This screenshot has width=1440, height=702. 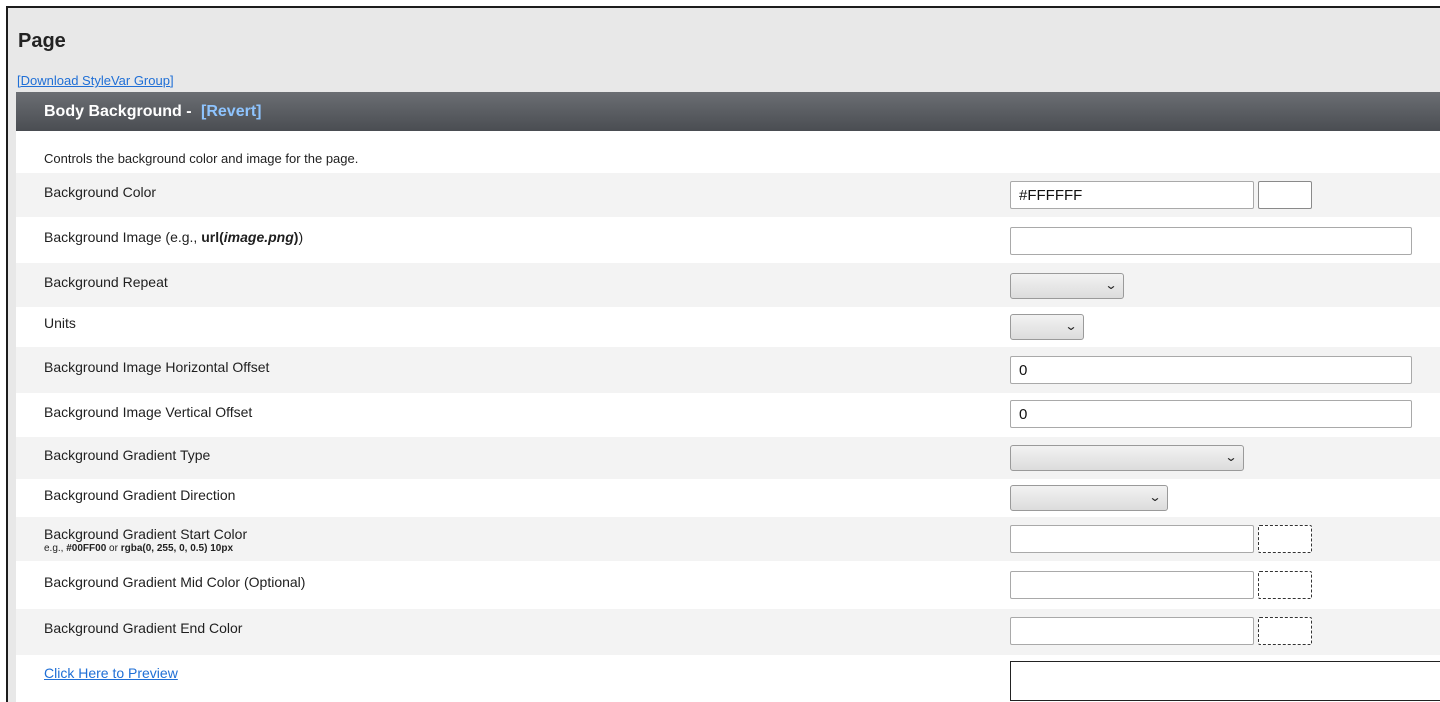 What do you see at coordinates (301, 237) in the screenshot?
I see `field-label-suffix: )` at bounding box center [301, 237].